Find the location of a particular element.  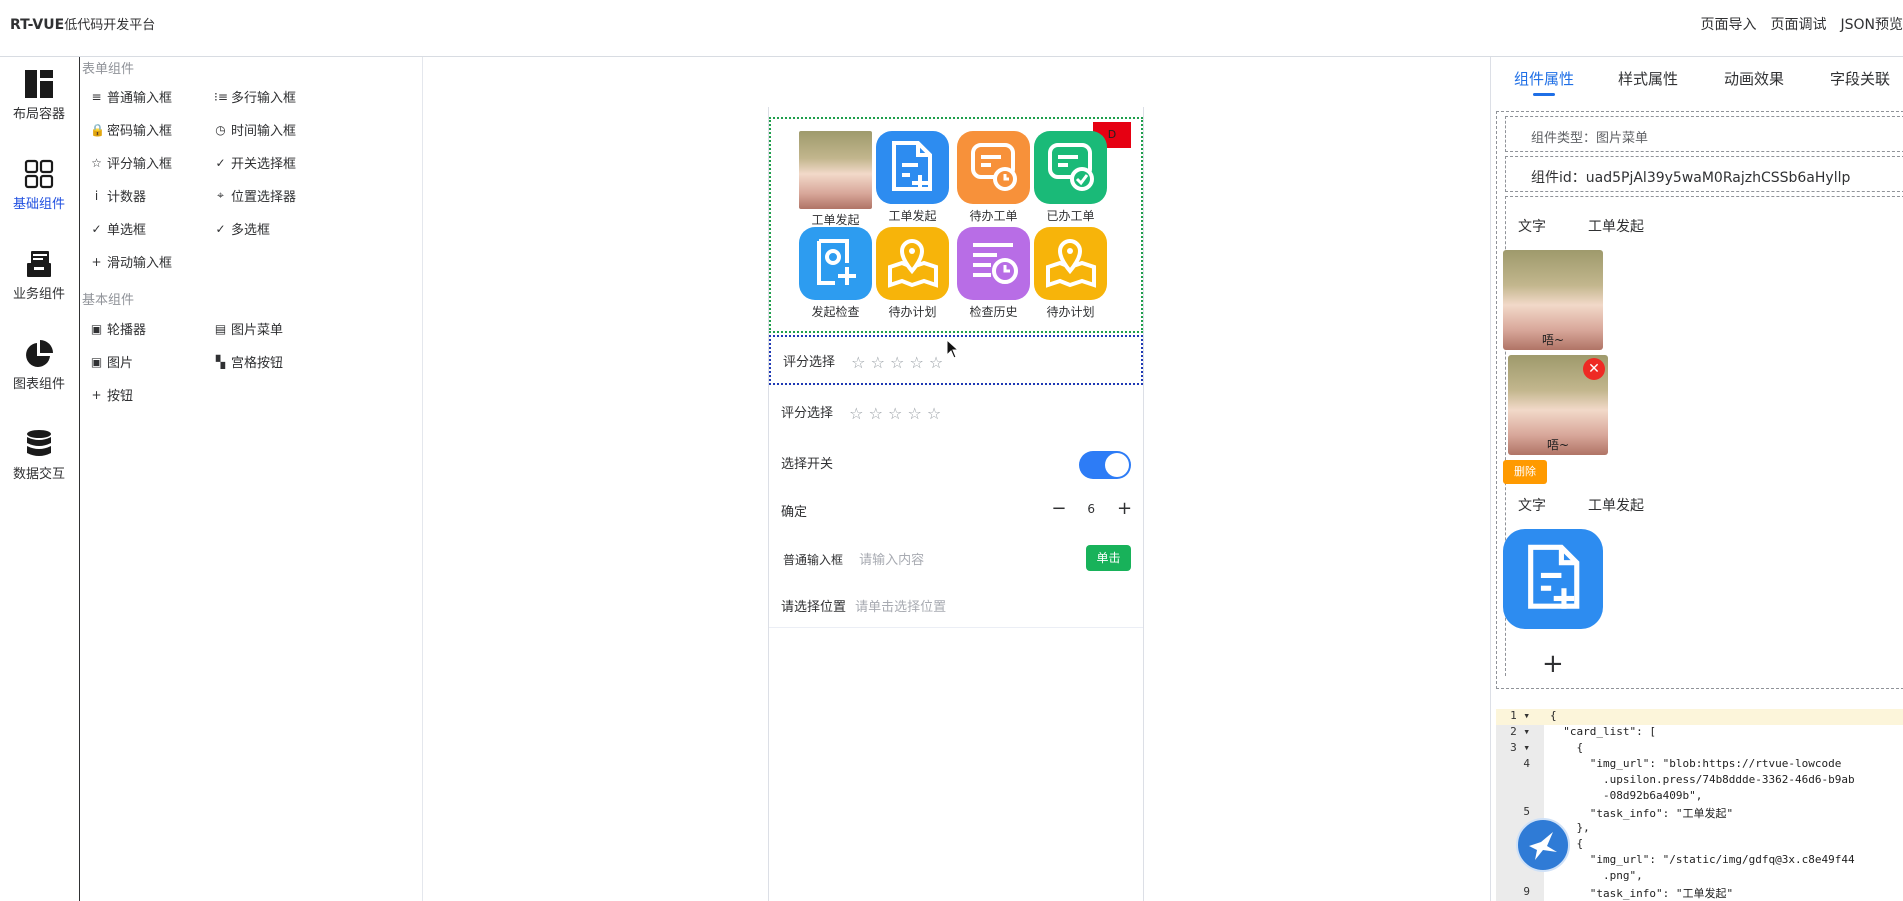

comp-label: 时间输入框 is located at coordinates (264, 131).